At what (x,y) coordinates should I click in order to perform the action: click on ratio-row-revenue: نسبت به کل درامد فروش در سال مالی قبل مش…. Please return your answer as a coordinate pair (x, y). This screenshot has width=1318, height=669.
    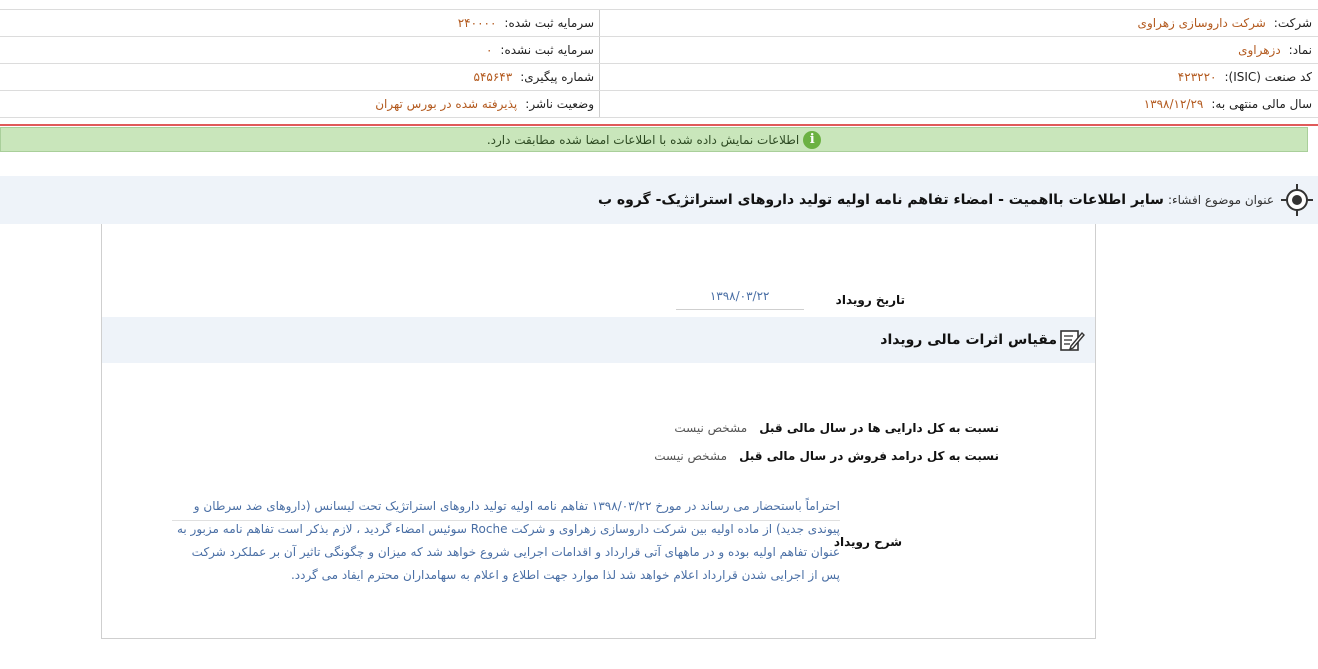
    Looking at the image, I should click on (826, 456).